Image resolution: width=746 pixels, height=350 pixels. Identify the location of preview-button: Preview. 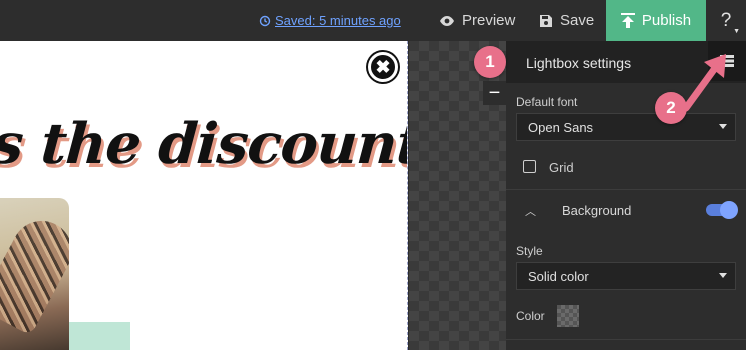
(477, 20).